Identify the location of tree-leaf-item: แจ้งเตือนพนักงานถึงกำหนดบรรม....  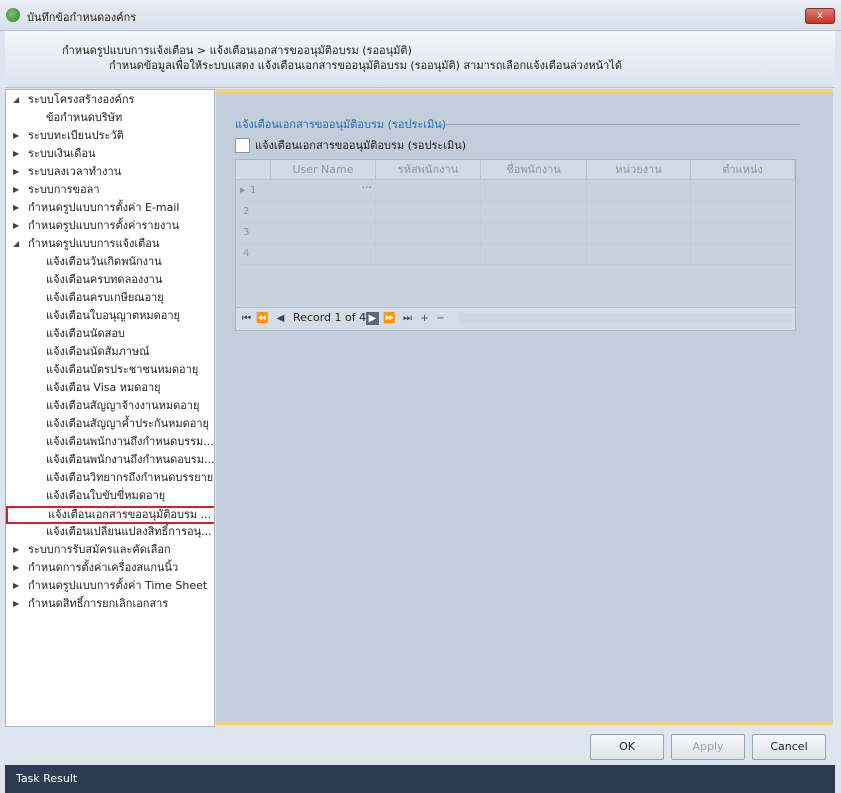
(110, 442).